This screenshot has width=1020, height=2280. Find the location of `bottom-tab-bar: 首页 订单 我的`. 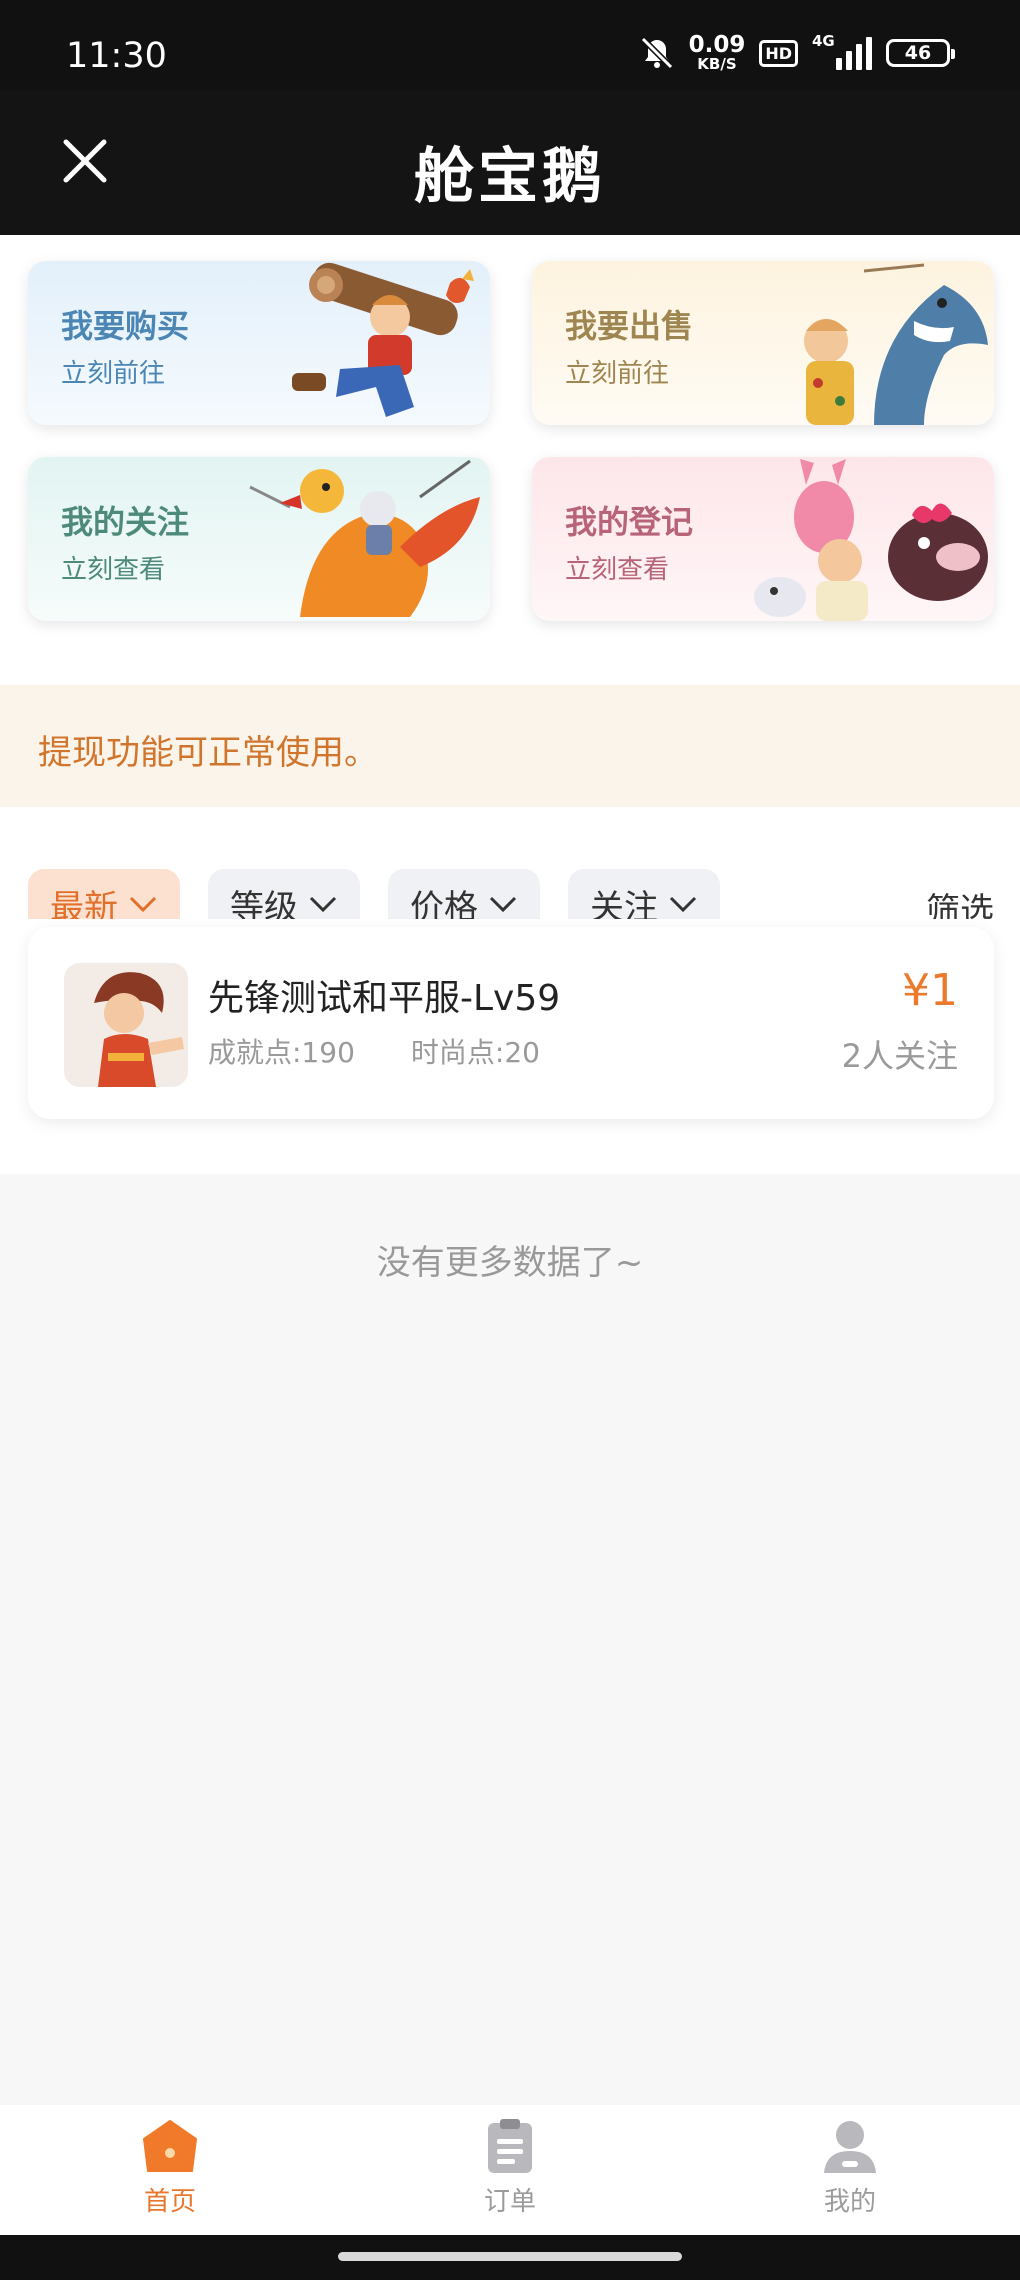

bottom-tab-bar: 首页 订单 我的 is located at coordinates (510, 2170).